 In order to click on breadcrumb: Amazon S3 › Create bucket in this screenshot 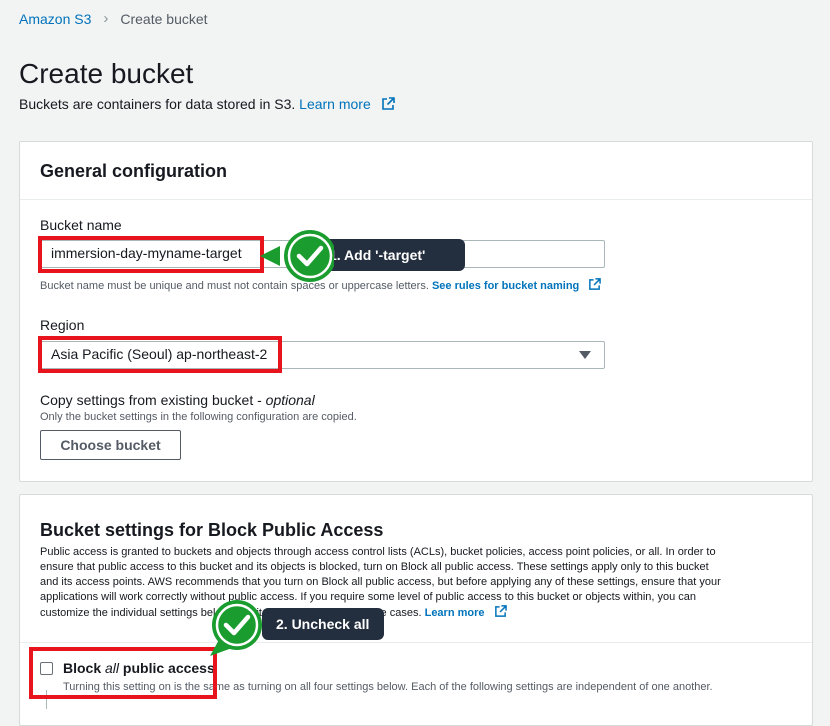, I will do `click(113, 18)`.